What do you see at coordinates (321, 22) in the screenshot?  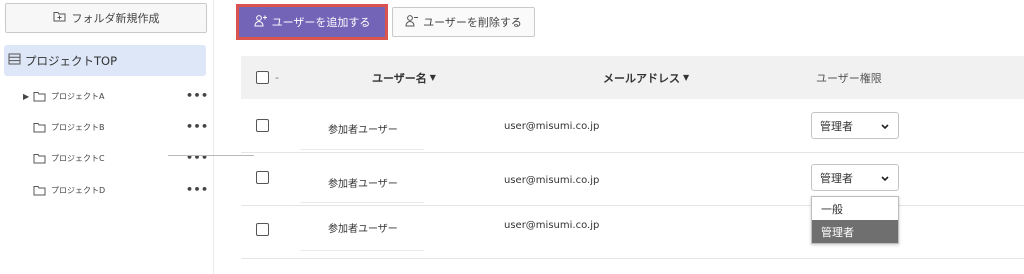 I see `add-user-label: ユーザーを追加する` at bounding box center [321, 22].